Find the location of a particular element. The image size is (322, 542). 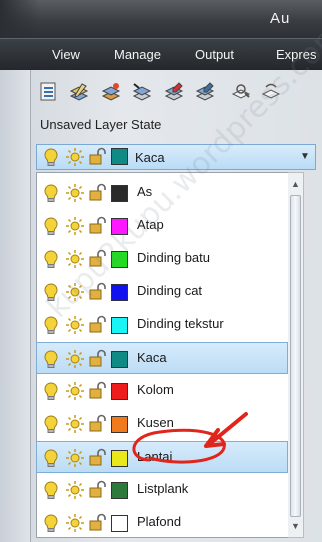

set-current-icon is located at coordinates (79, 92).